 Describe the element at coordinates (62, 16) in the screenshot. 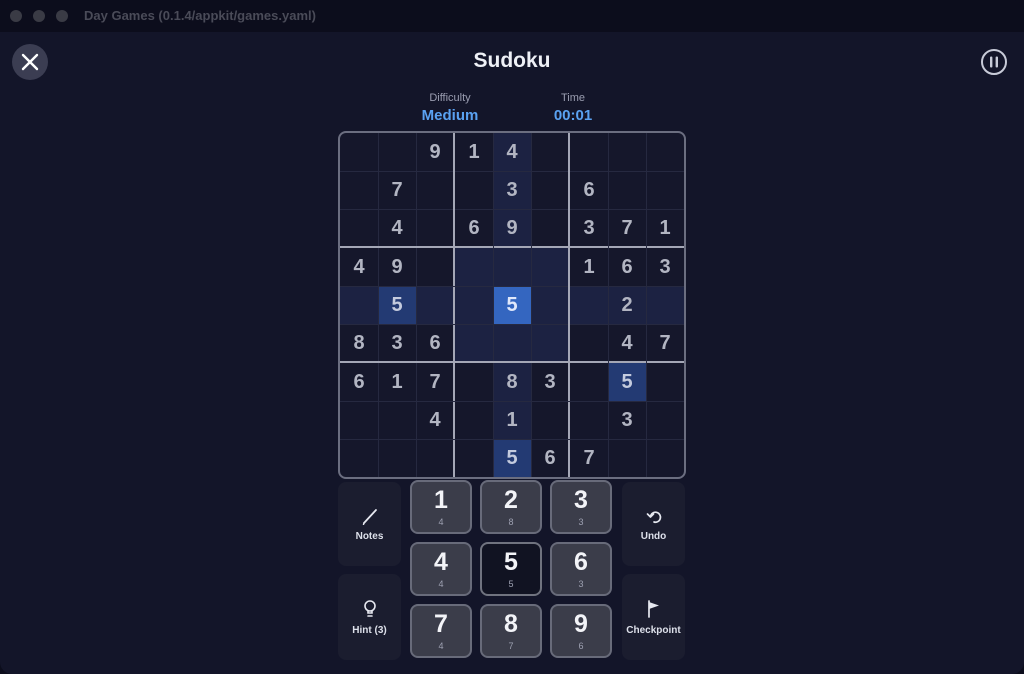

I see `window-zoom-dot` at that location.